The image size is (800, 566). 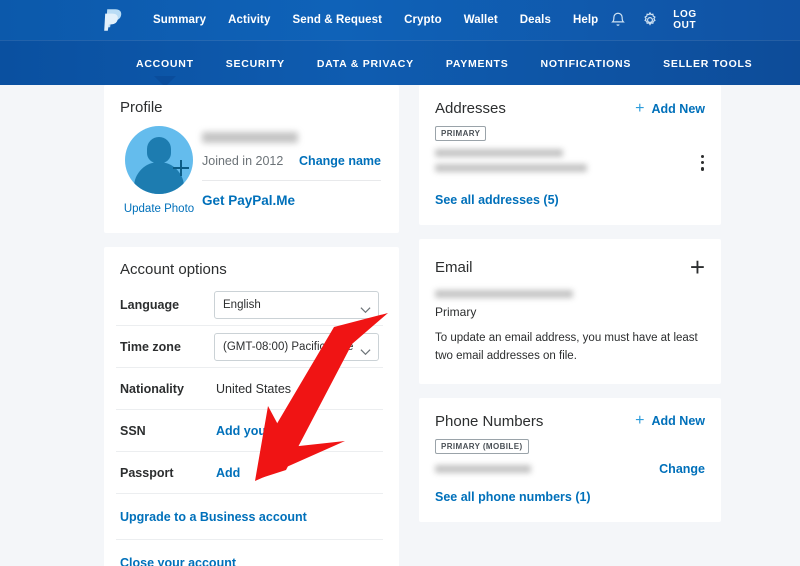 I want to click on language-select: English, so click(x=296, y=304).